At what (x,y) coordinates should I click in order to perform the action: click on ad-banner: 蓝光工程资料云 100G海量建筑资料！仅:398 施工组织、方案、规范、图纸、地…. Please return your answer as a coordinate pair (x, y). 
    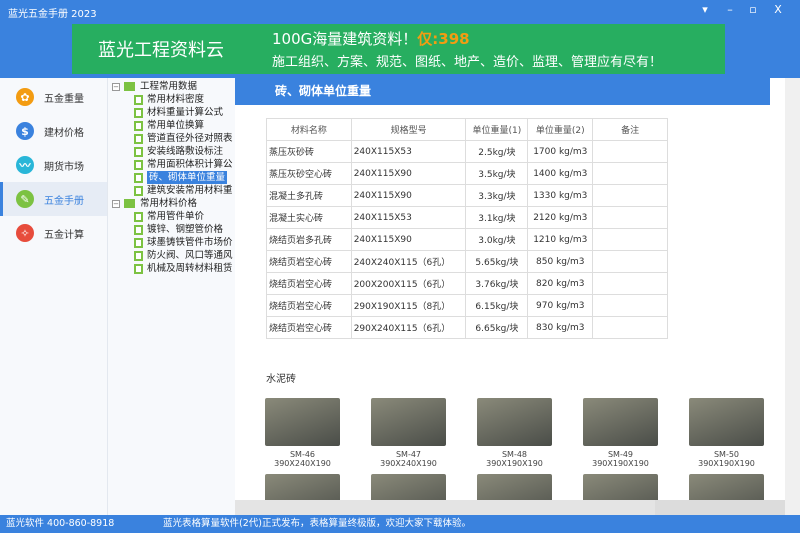
    Looking at the image, I should click on (398, 49).